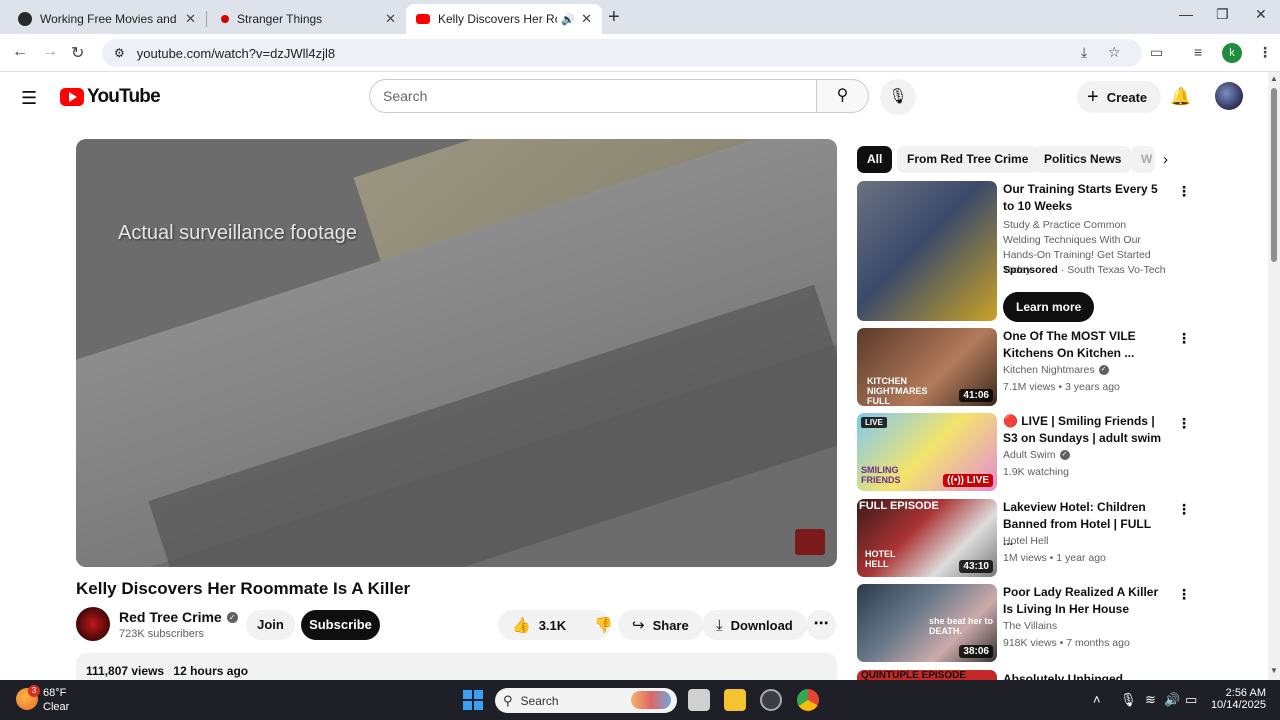 The image size is (1280, 720). Describe the element at coordinates (1114, 52) in the screenshot. I see `bookmark-star-icon: ☆` at that location.